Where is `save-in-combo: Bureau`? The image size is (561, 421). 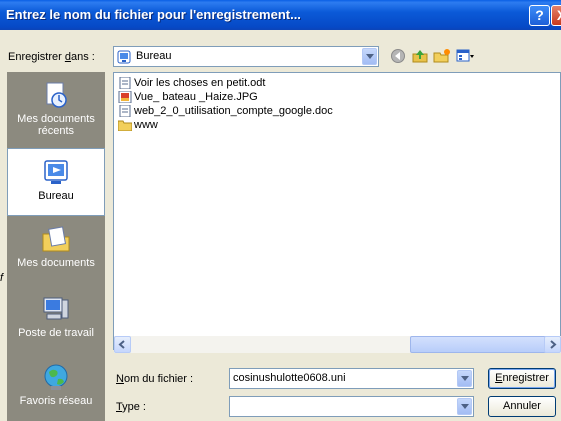 save-in-combo: Bureau is located at coordinates (246, 56).